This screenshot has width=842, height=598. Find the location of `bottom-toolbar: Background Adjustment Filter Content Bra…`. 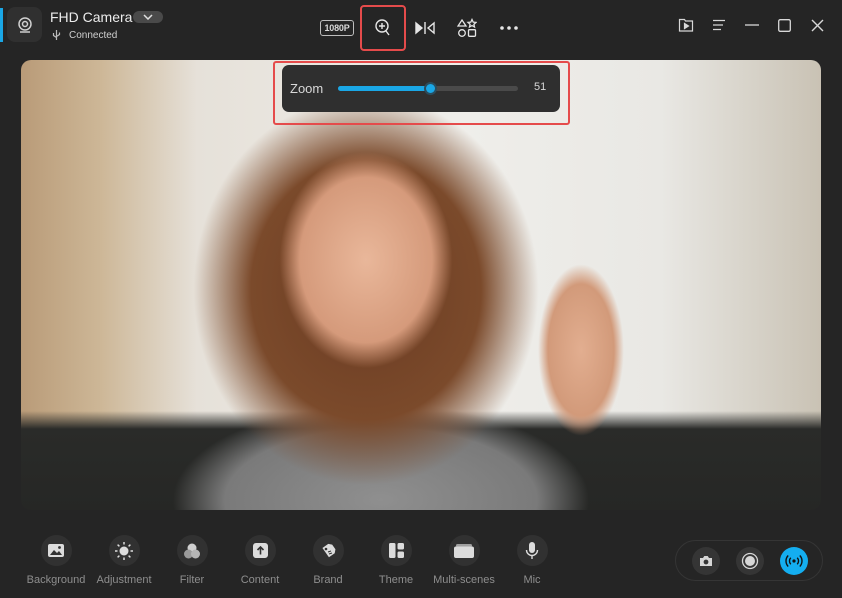

bottom-toolbar: Background Adjustment Filter Content Bra… is located at coordinates (294, 560).